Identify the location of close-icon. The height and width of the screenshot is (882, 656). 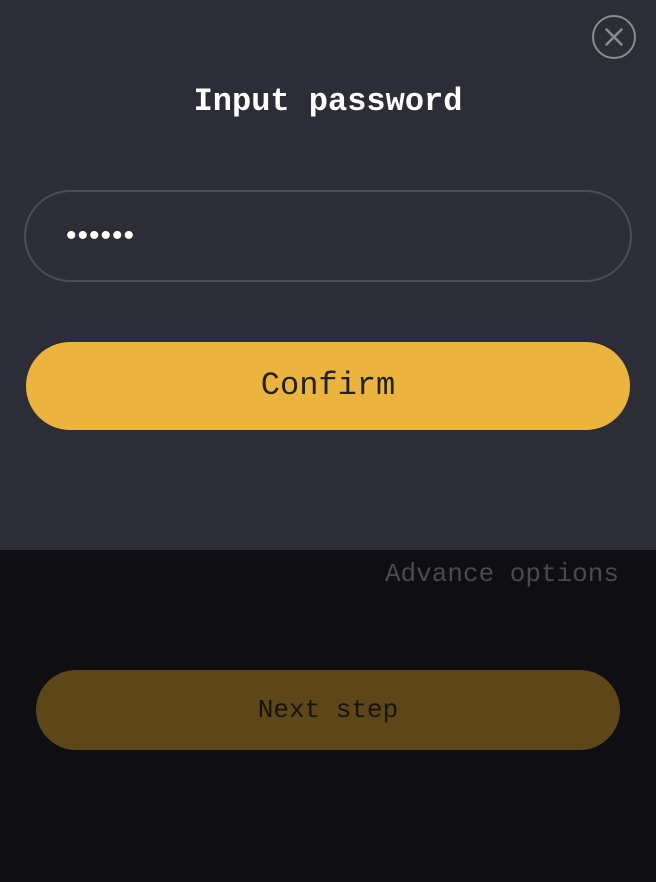
(614, 37).